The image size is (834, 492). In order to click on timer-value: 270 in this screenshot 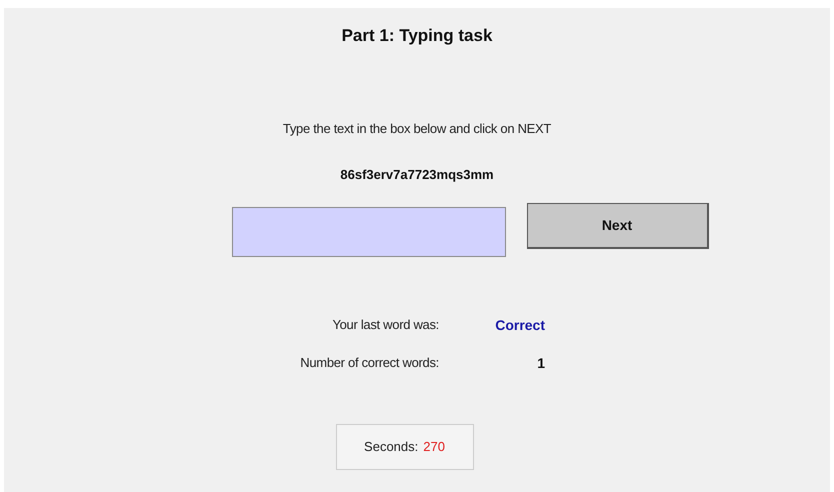, I will do `click(434, 447)`.